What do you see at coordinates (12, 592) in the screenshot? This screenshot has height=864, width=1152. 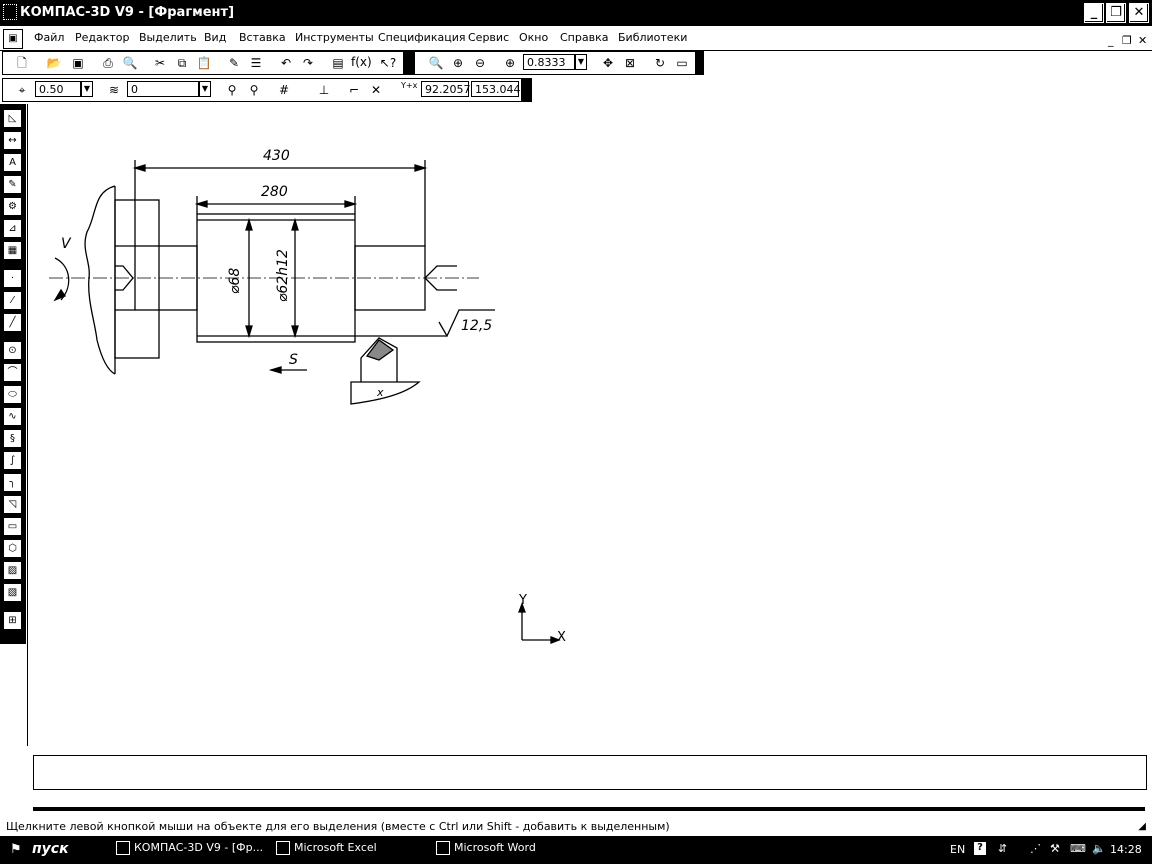 I see `fill-icon: ▧` at bounding box center [12, 592].